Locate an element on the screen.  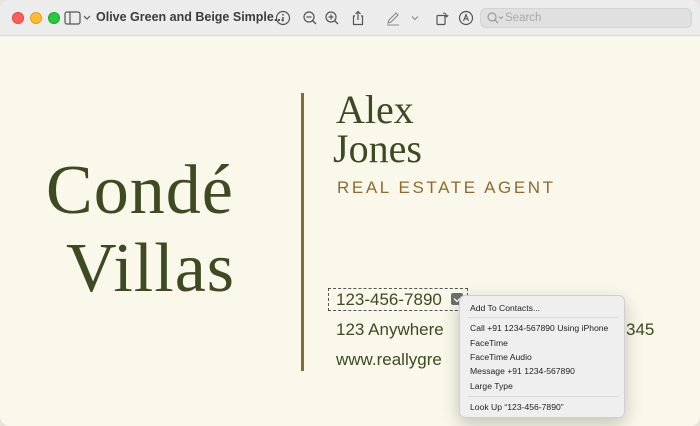
menu-item-facetime-audio: FaceTime Audio is located at coordinates (501, 357).